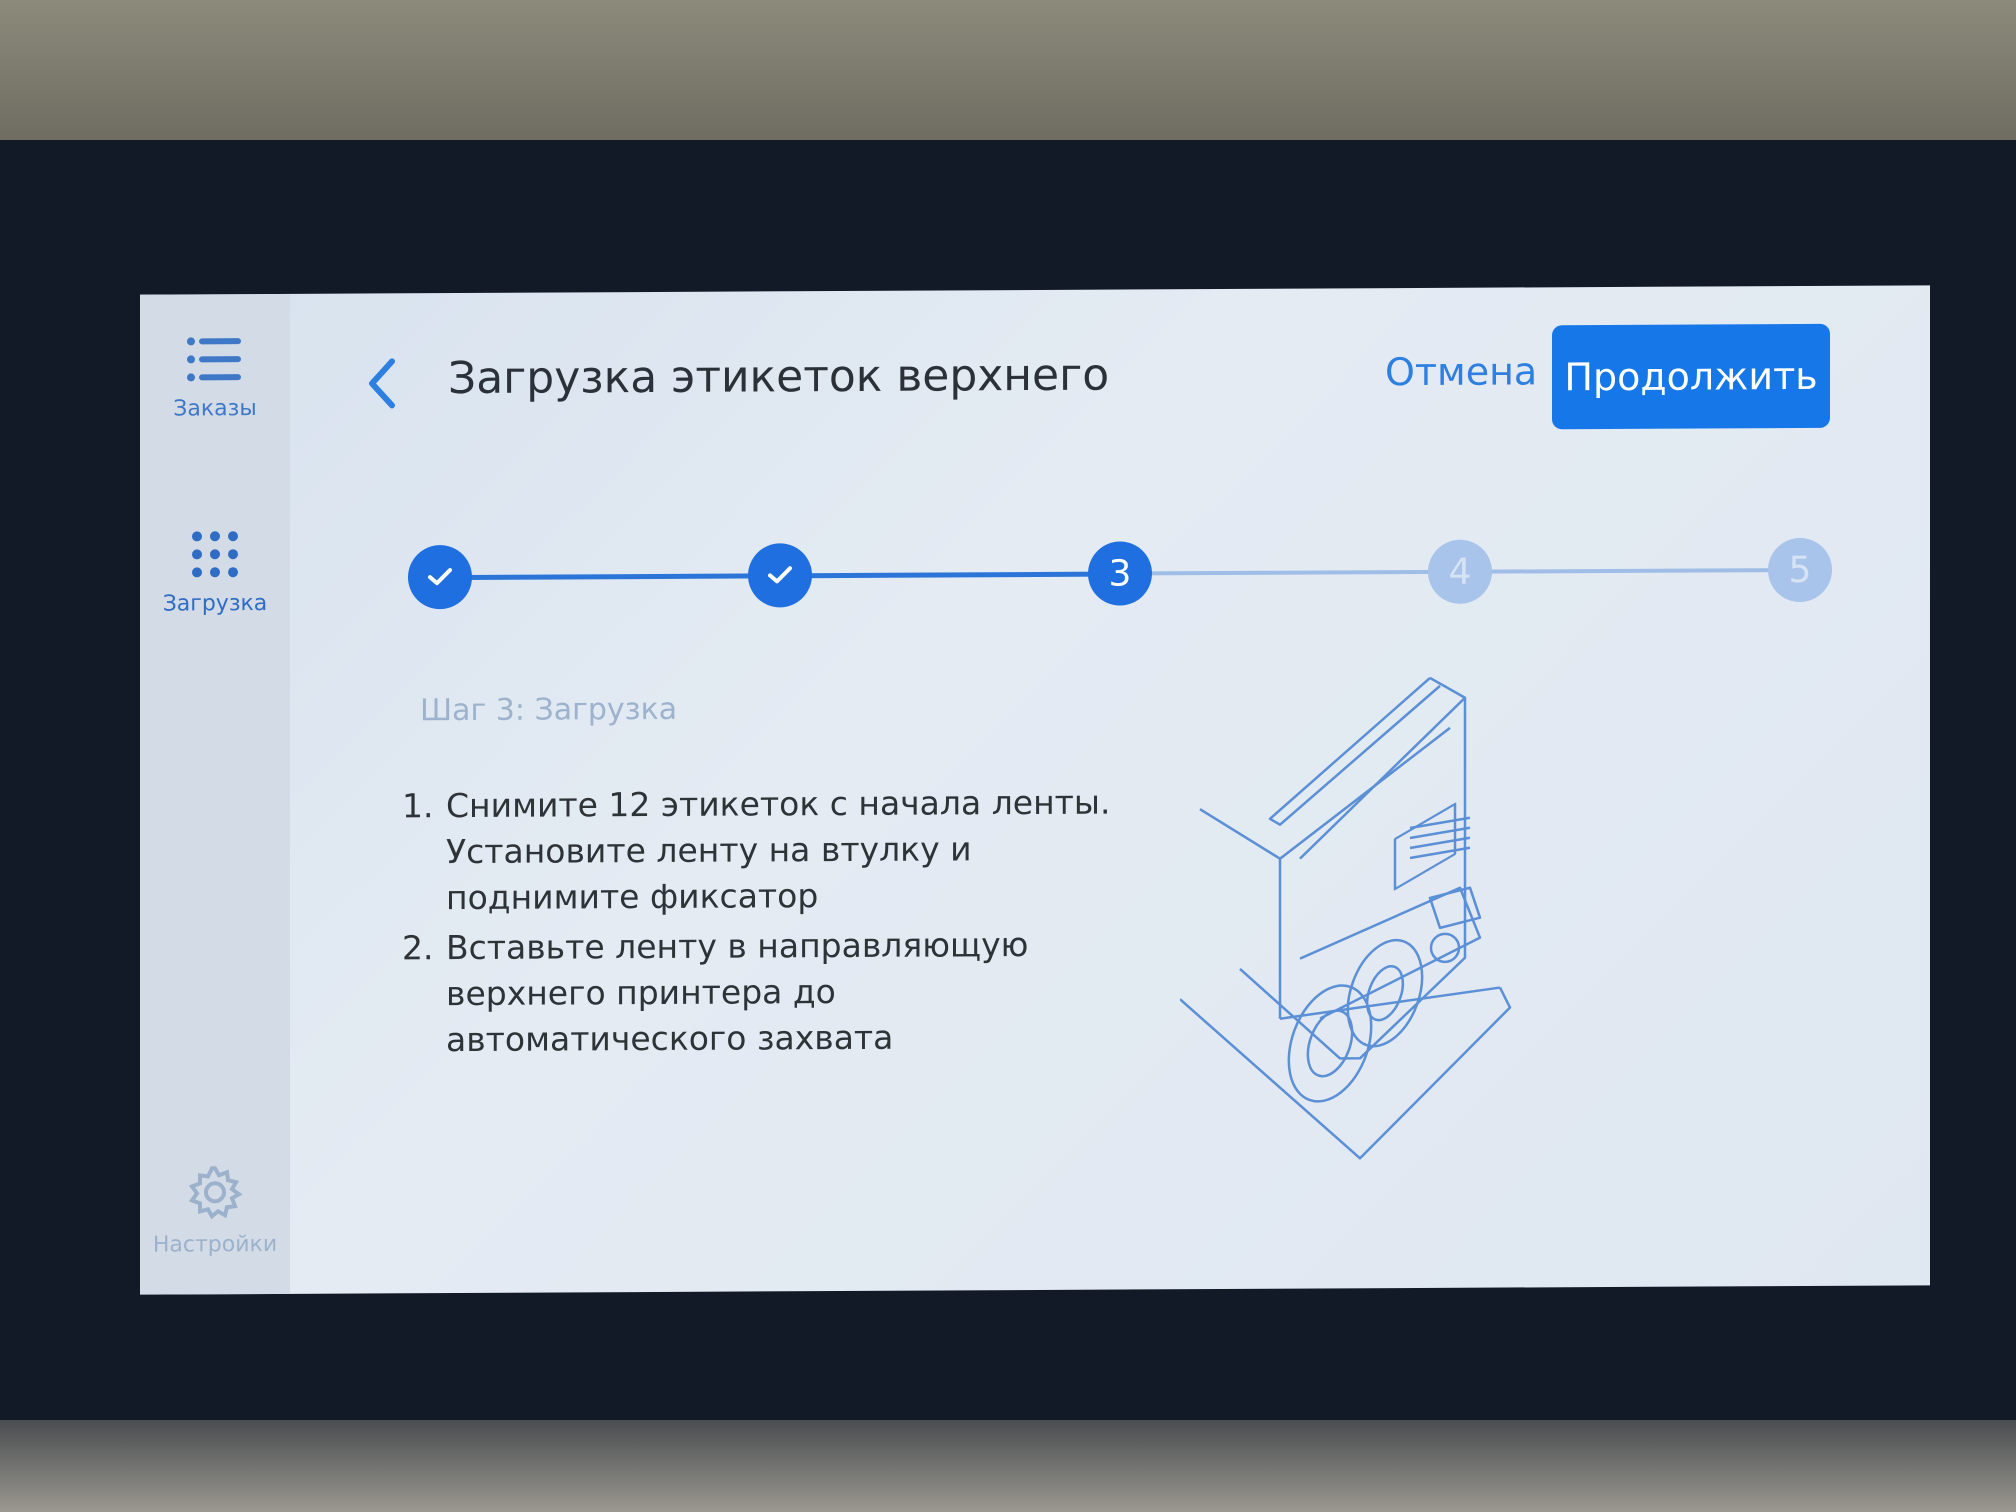 Image resolution: width=2016 pixels, height=1512 pixels. Describe the element at coordinates (215, 1193) in the screenshot. I see `gear-icon` at that location.